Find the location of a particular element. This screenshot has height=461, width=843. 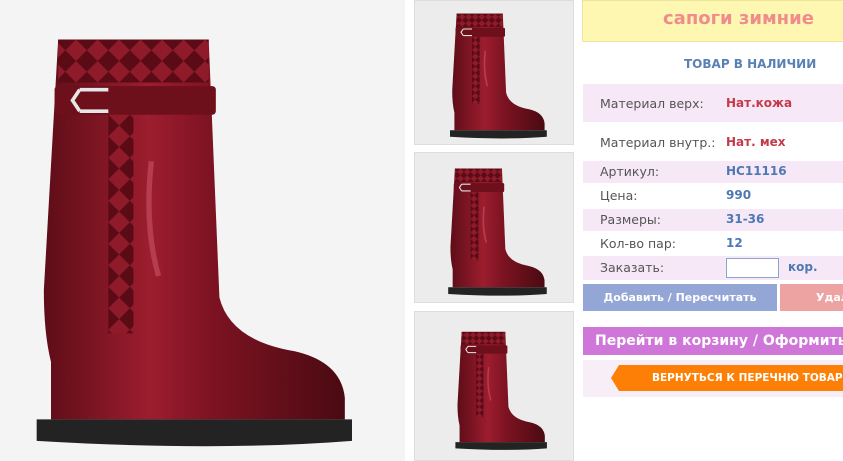

spec-value: Нат. мех is located at coordinates (756, 142).